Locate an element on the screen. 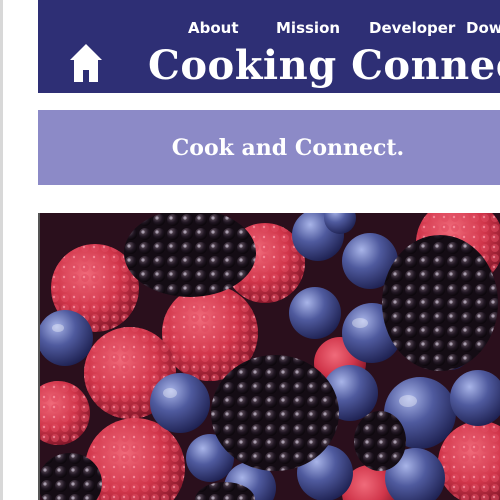 The image size is (500, 500). nav-link-developer: Developer is located at coordinates (412, 28).